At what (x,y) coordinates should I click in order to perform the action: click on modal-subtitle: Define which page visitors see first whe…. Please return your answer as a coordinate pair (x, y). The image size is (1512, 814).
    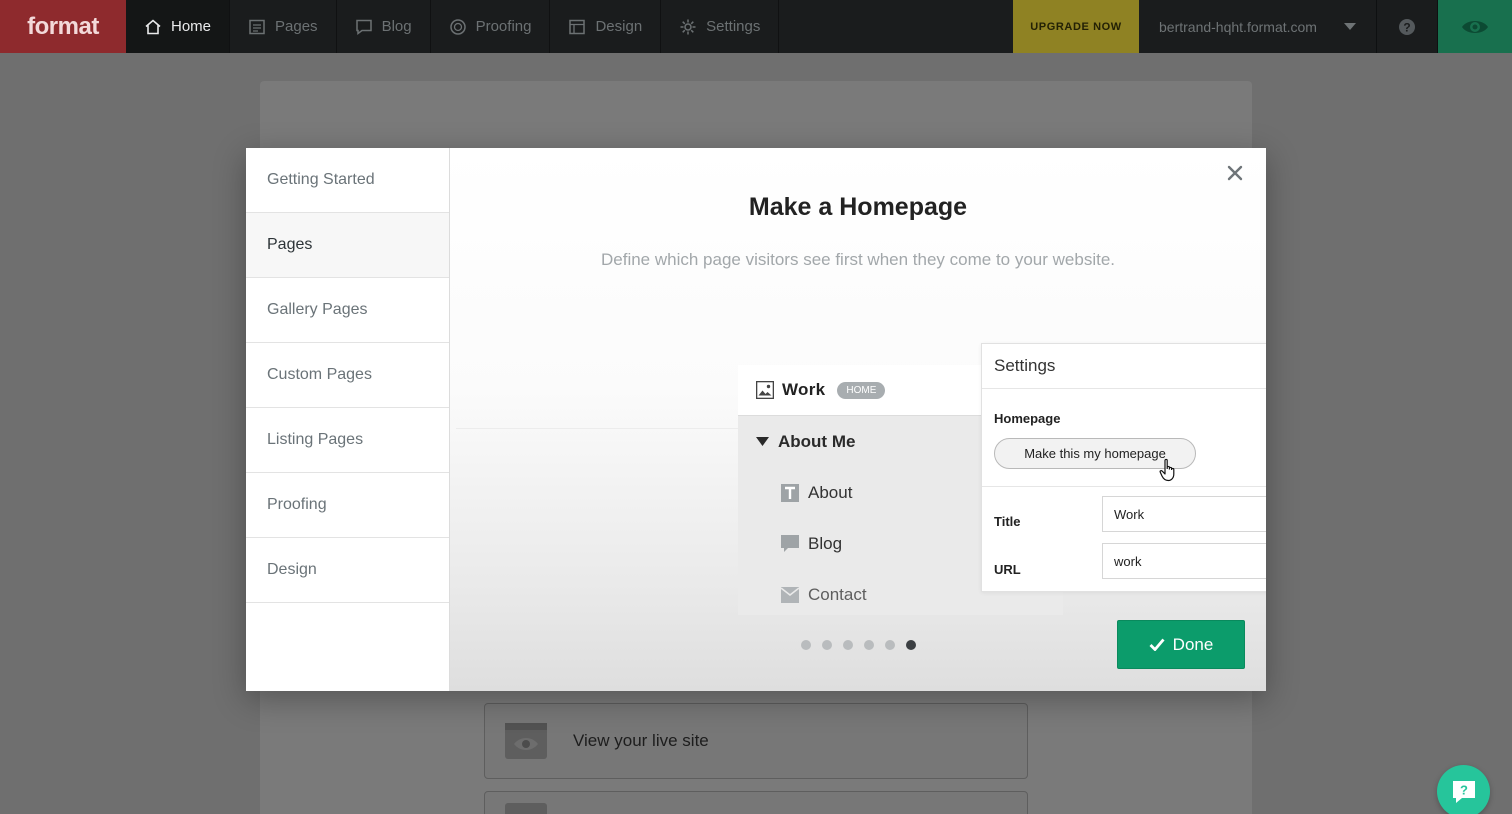
    Looking at the image, I should click on (858, 259).